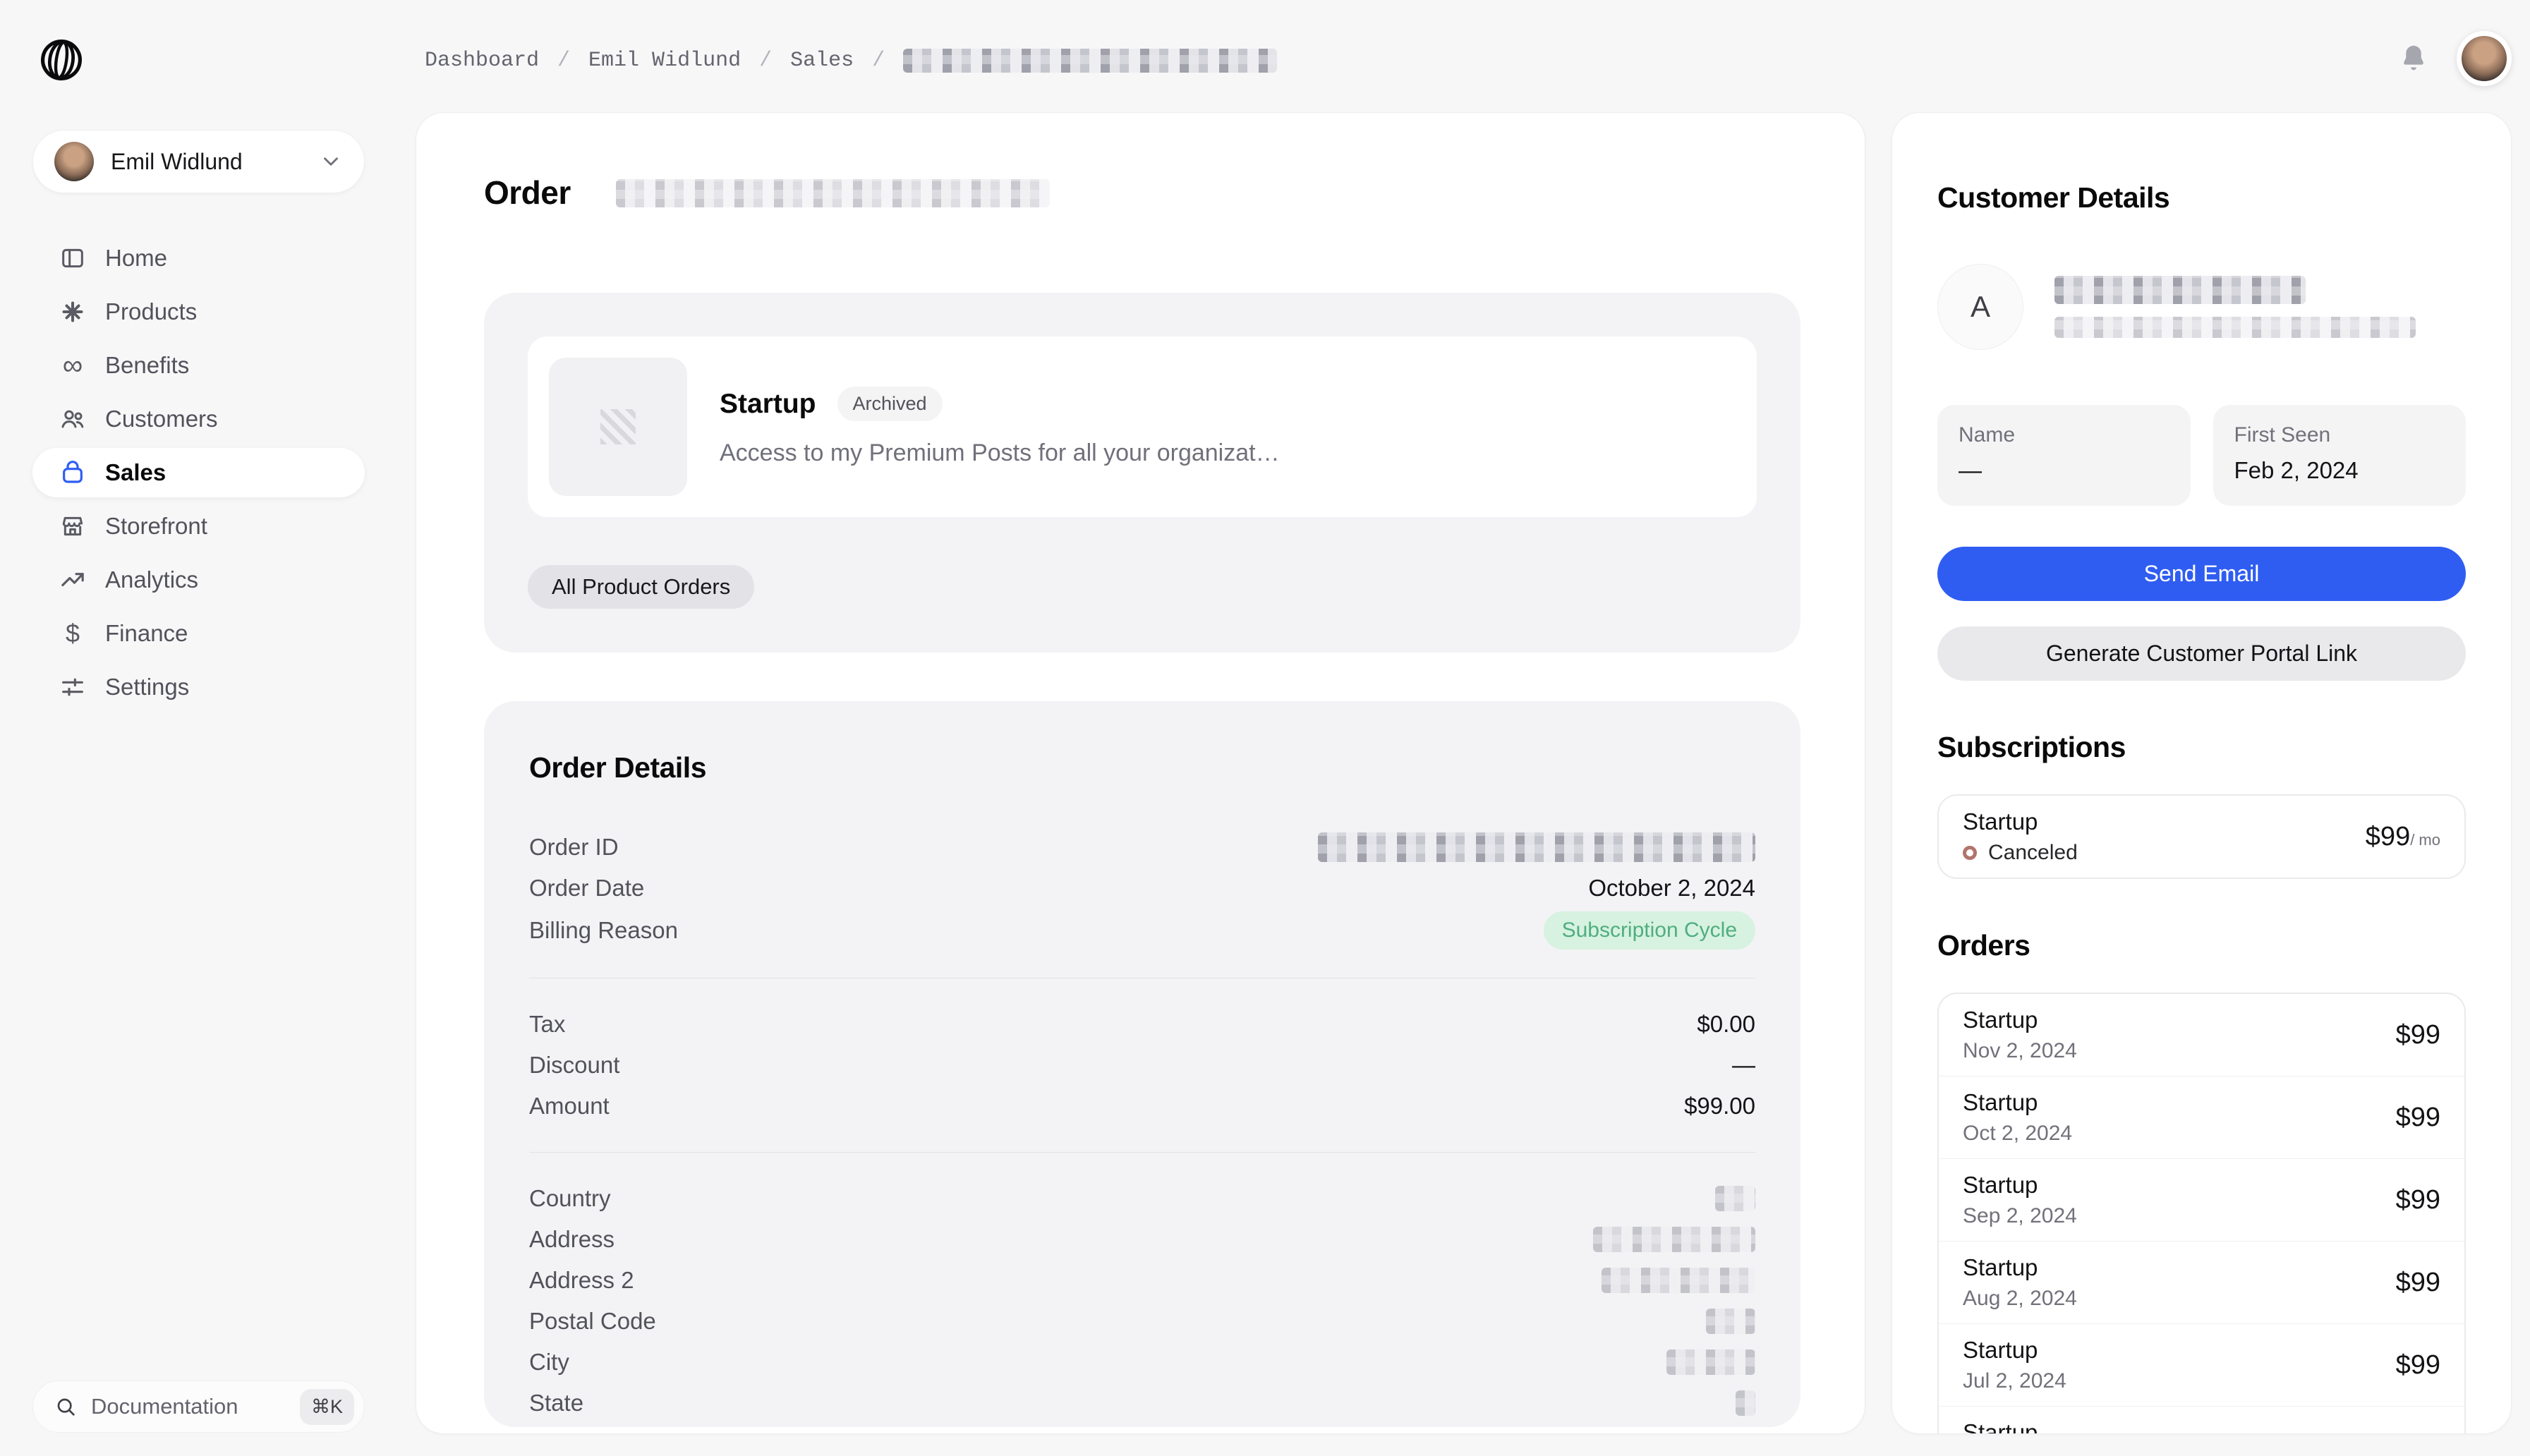 This screenshot has height=1456, width=2530. What do you see at coordinates (1142, 1024) in the screenshot?
I see `total-row: Tax $0.00` at bounding box center [1142, 1024].